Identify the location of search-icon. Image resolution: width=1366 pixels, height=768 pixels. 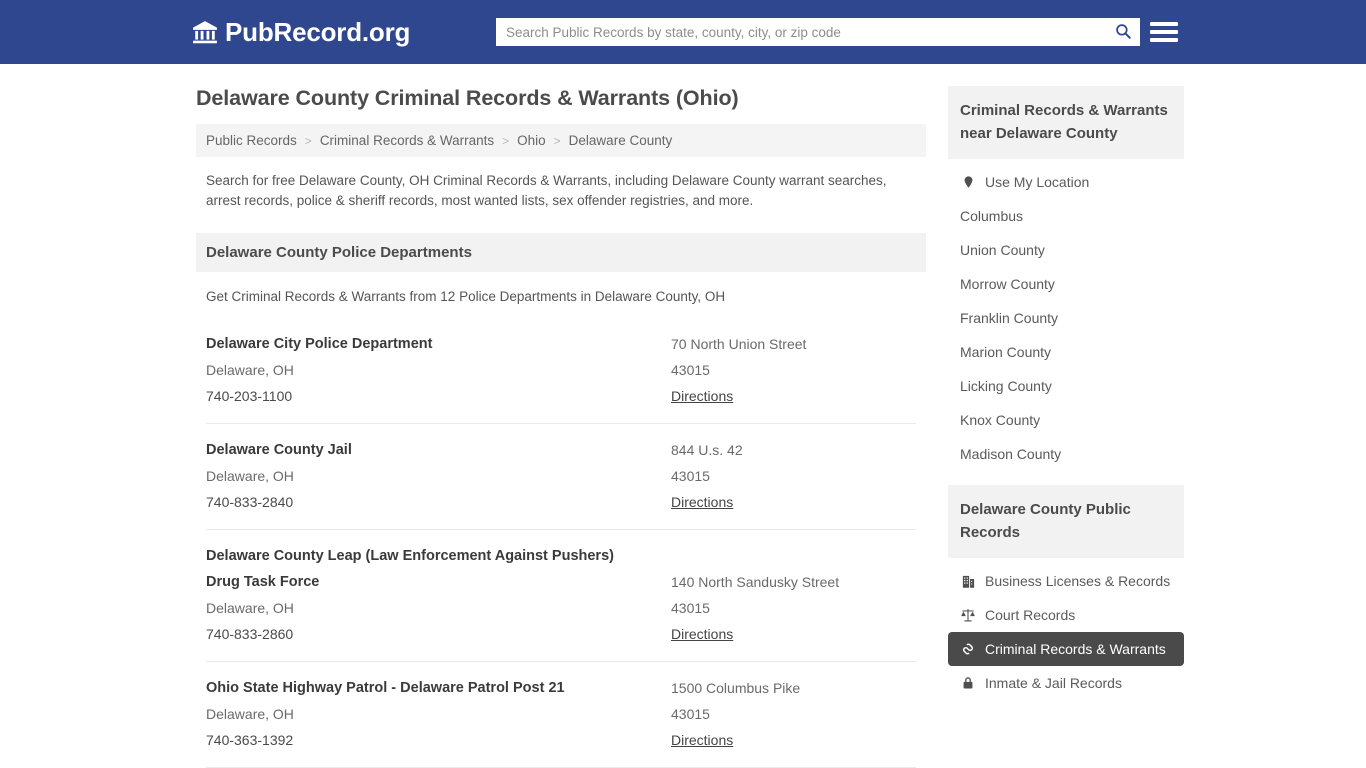
(1123, 32).